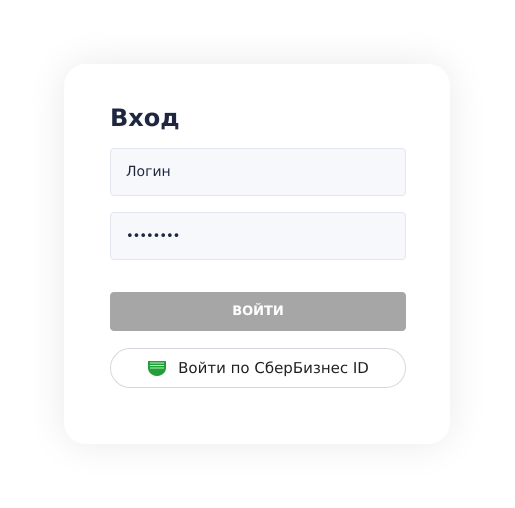 Image resolution: width=515 pixels, height=508 pixels. Describe the element at coordinates (258, 368) in the screenshot. I see `sber-login-button: Войти по СберБизнес ID` at that location.